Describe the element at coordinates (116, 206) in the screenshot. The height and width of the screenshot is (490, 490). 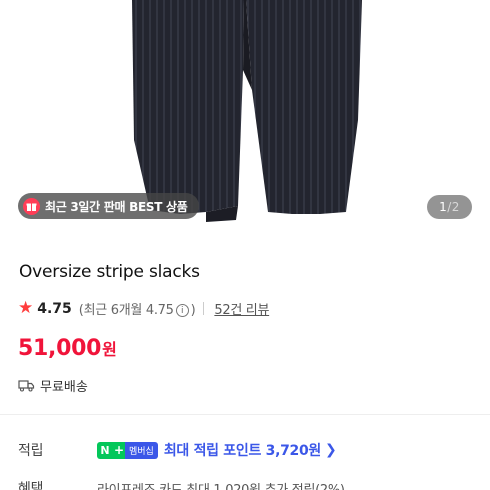
I see `best-seller-text: 최근 3일간 판매 BEST 상품` at that location.